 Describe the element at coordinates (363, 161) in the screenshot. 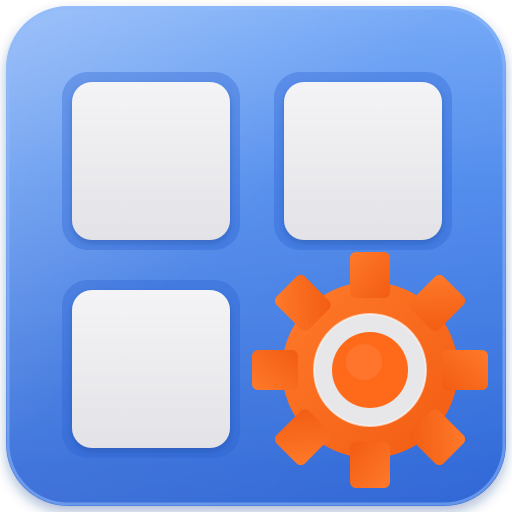

I see `top-right-tile` at that location.